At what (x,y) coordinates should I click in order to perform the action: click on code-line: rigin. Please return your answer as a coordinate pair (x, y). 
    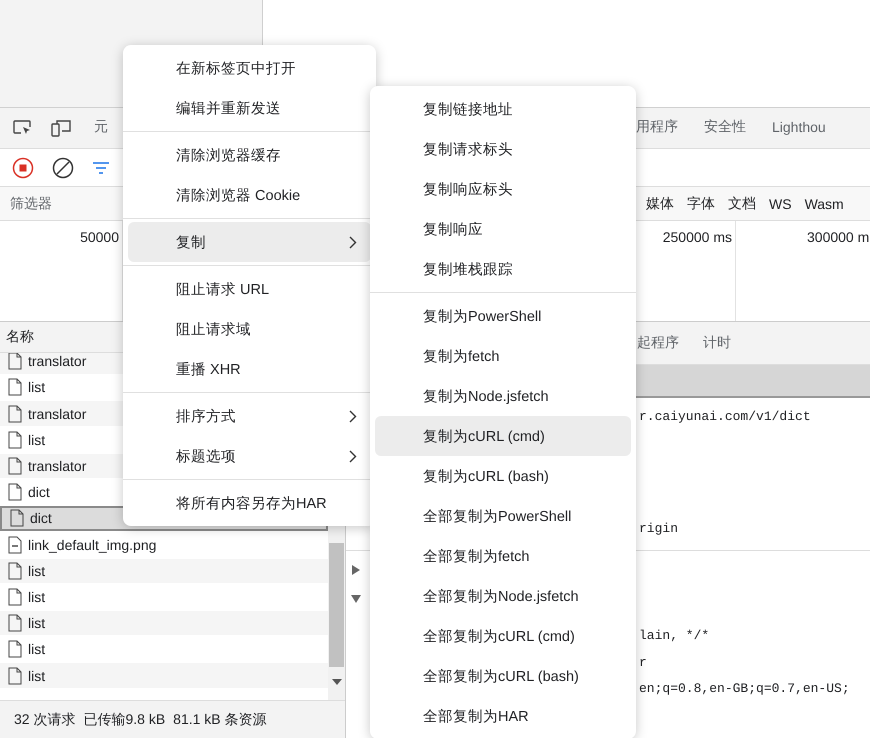
    Looking at the image, I should click on (659, 529).